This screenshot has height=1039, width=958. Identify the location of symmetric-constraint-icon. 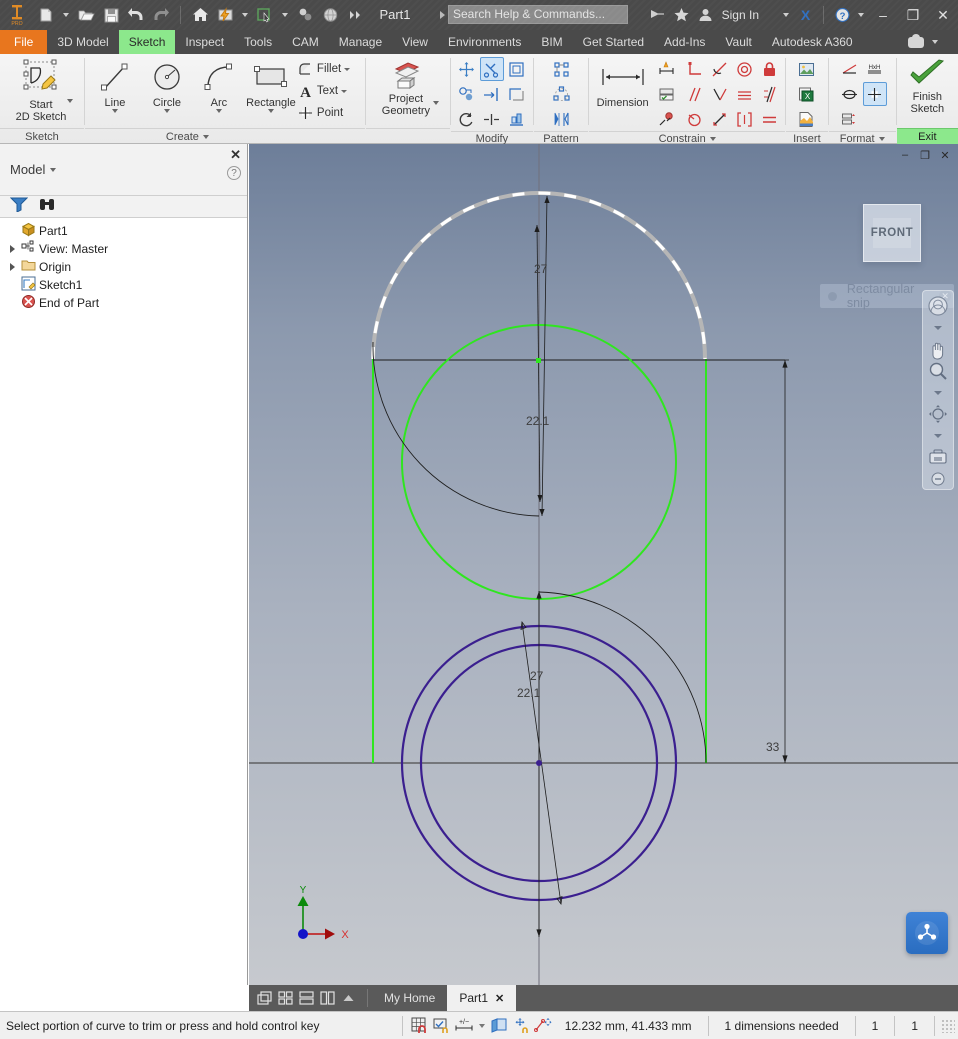
(719, 119).